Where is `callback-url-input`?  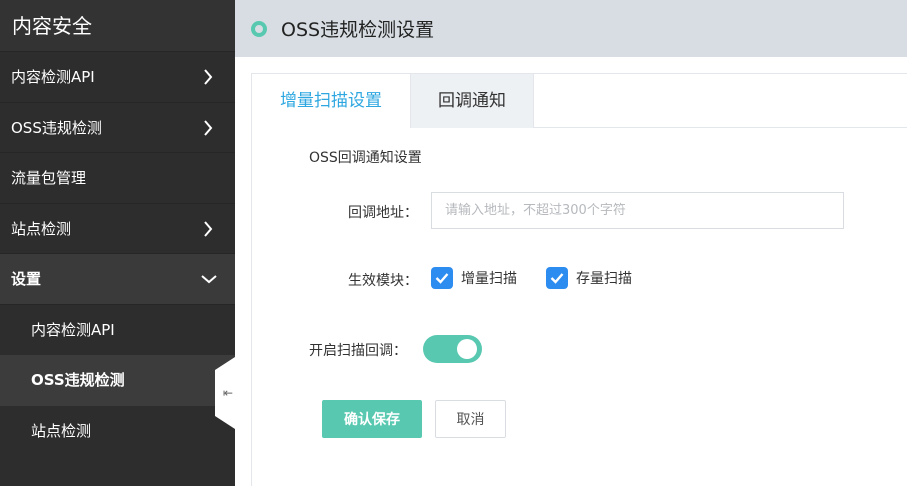 callback-url-input is located at coordinates (637, 210).